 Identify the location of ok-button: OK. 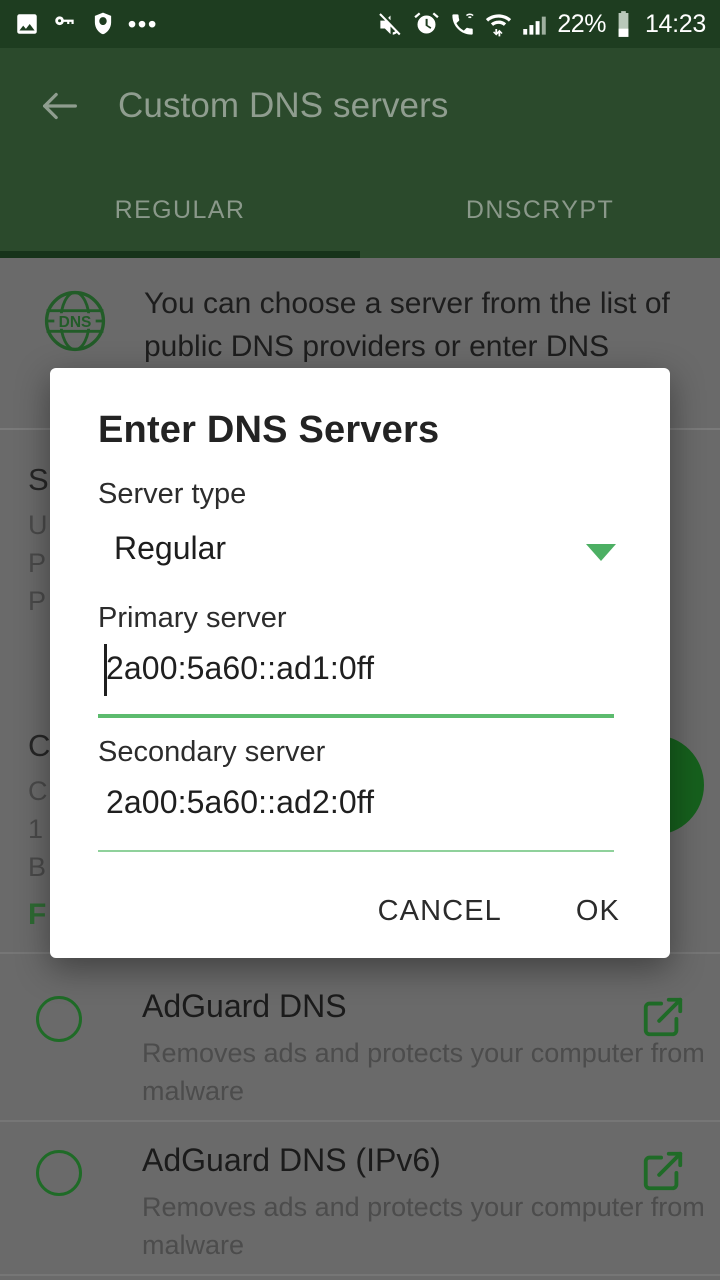
(598, 911).